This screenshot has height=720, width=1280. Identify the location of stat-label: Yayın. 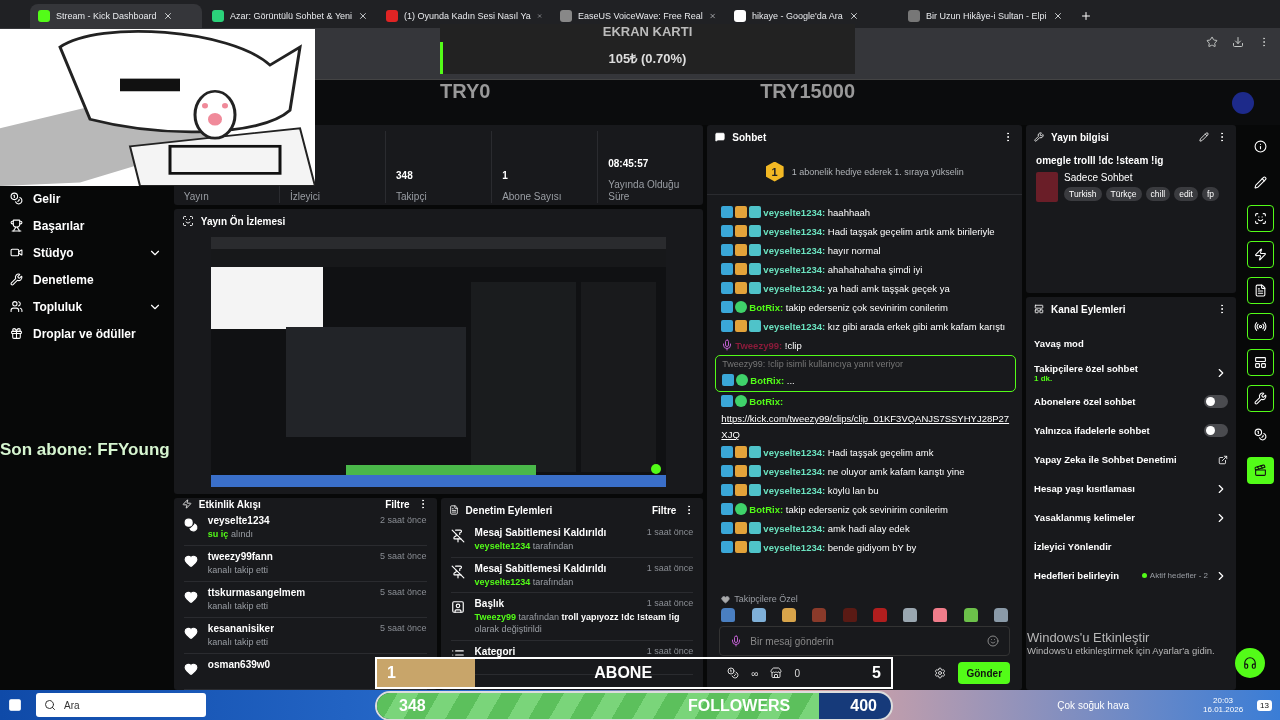
(196, 197).